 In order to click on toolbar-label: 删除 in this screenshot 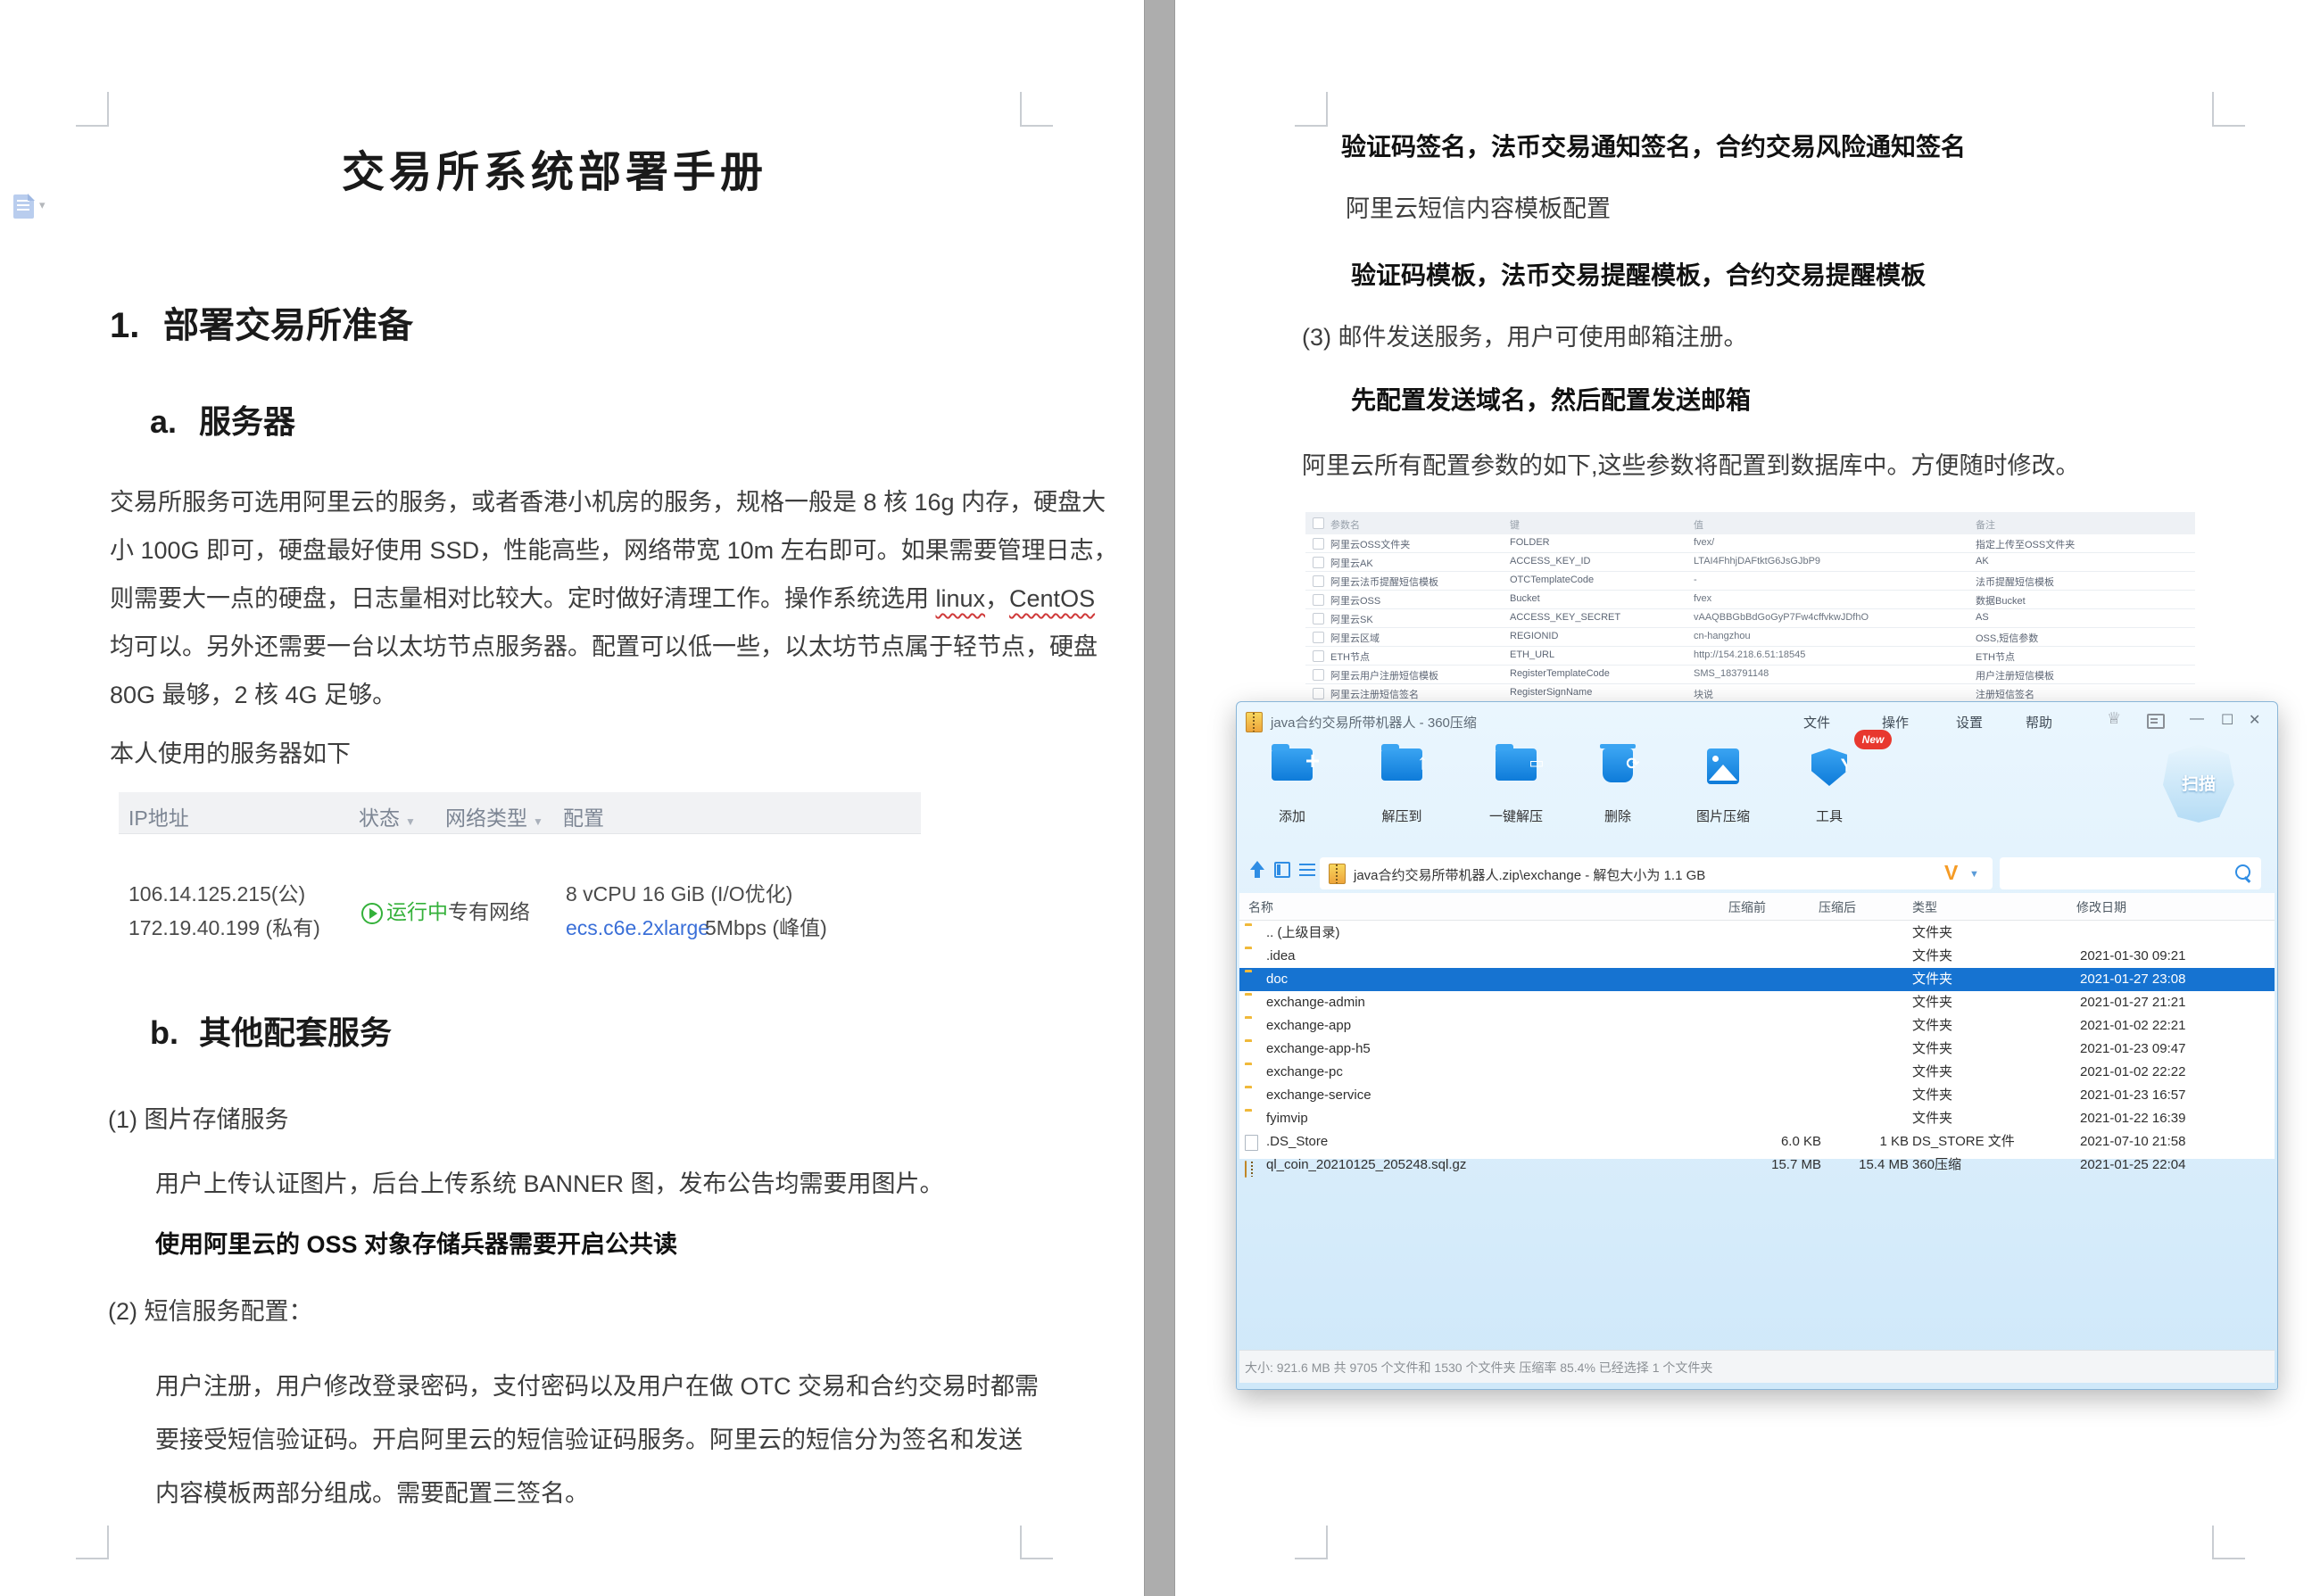, I will do `click(1617, 816)`.